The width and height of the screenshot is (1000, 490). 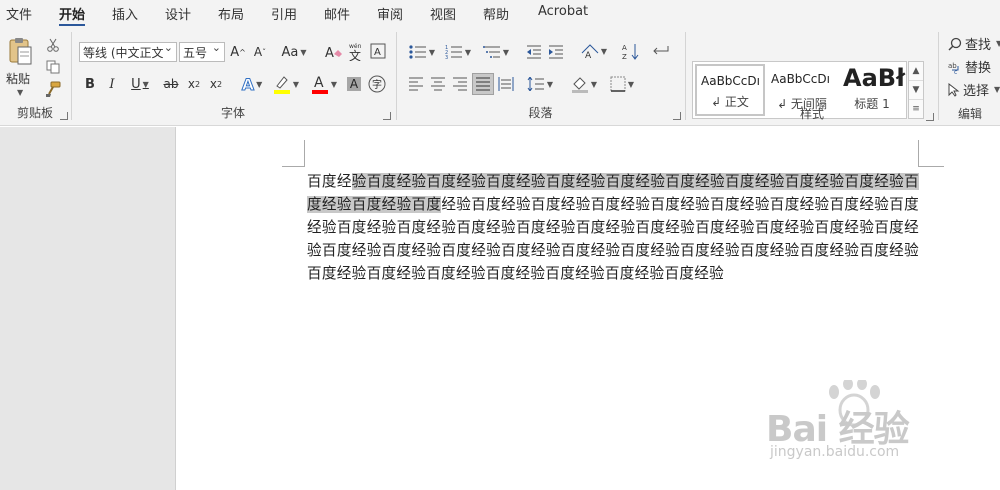 What do you see at coordinates (260, 52) in the screenshot?
I see `shrink-font-icon: Aˇ` at bounding box center [260, 52].